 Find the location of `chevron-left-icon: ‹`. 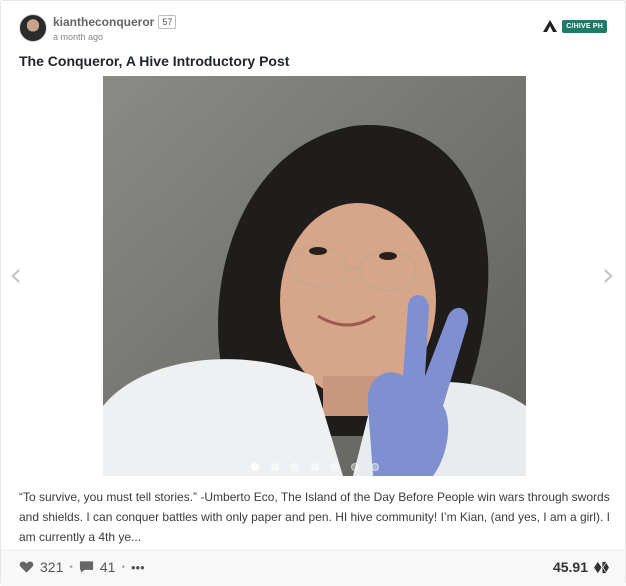

chevron-left-icon: ‹ is located at coordinates (16, 275).